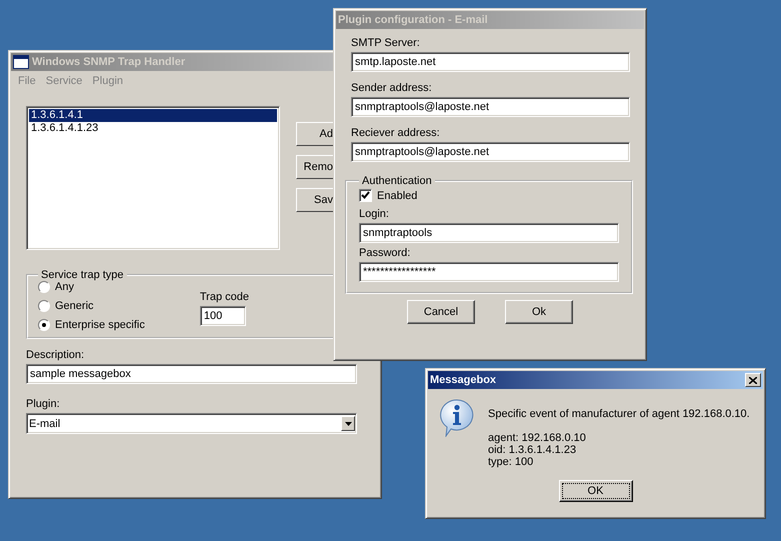  What do you see at coordinates (397, 181) in the screenshot?
I see `group-title: Authentication` at bounding box center [397, 181].